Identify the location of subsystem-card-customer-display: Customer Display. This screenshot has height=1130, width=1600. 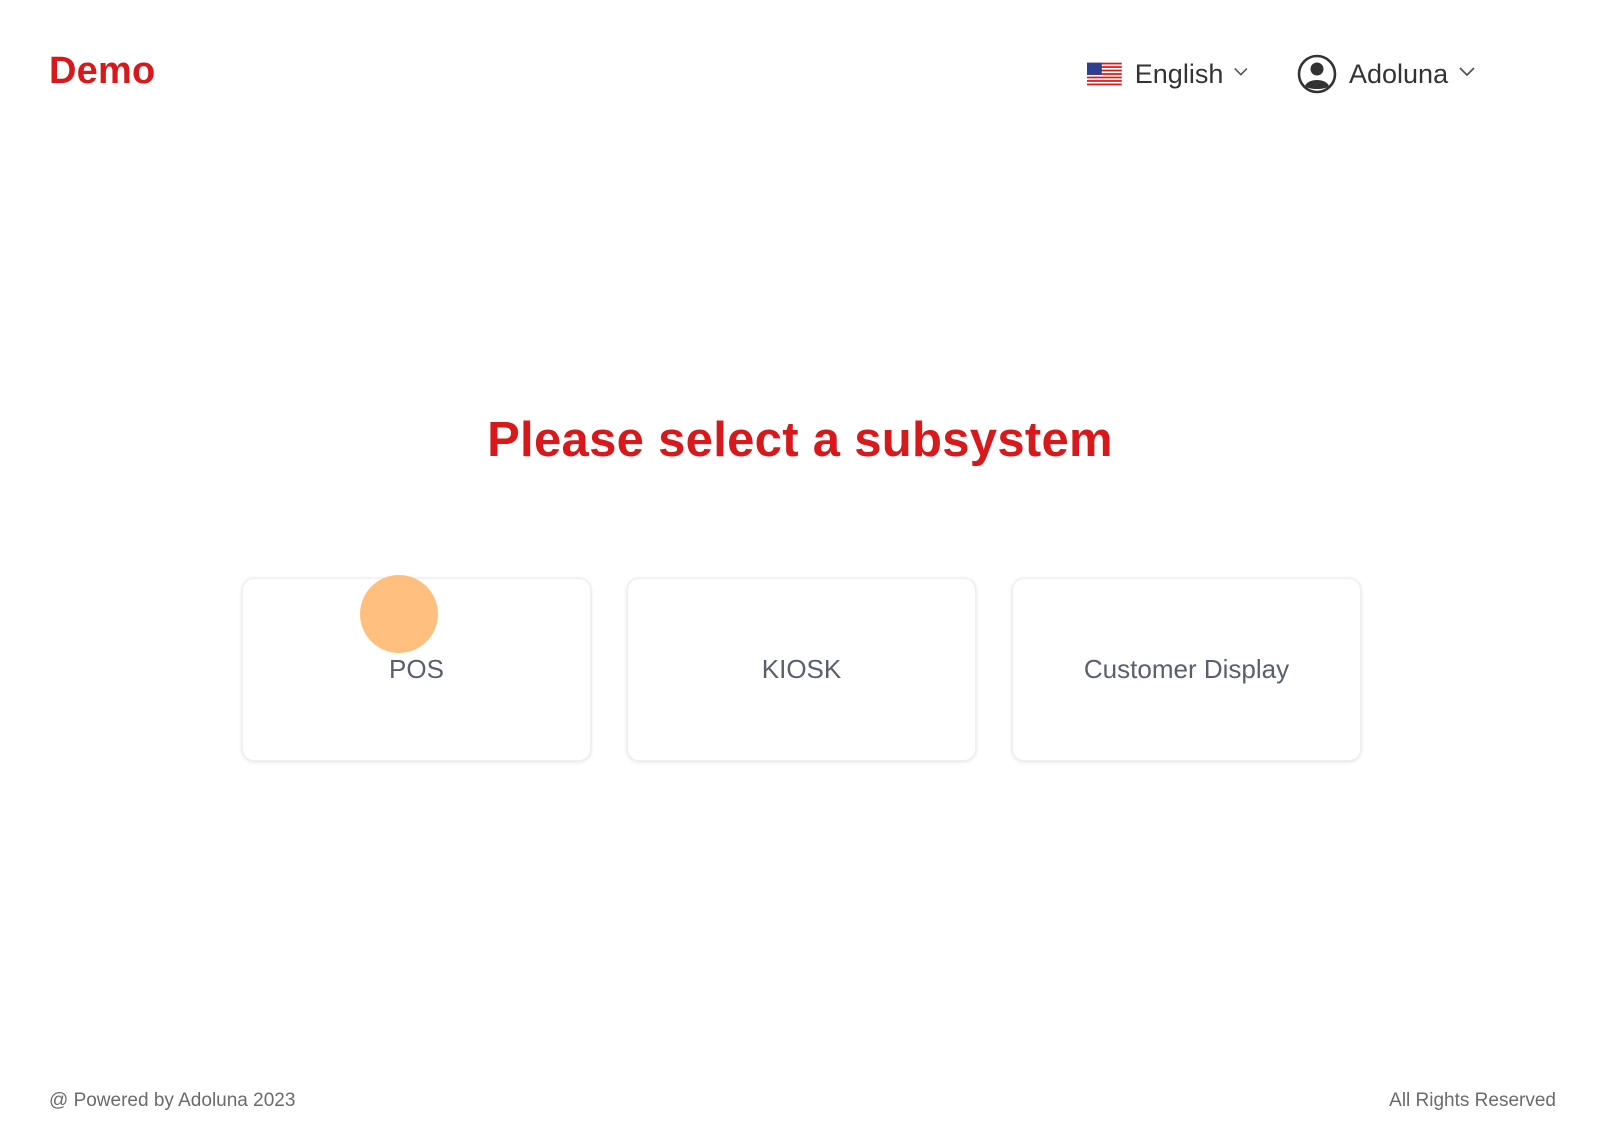
(1186, 669).